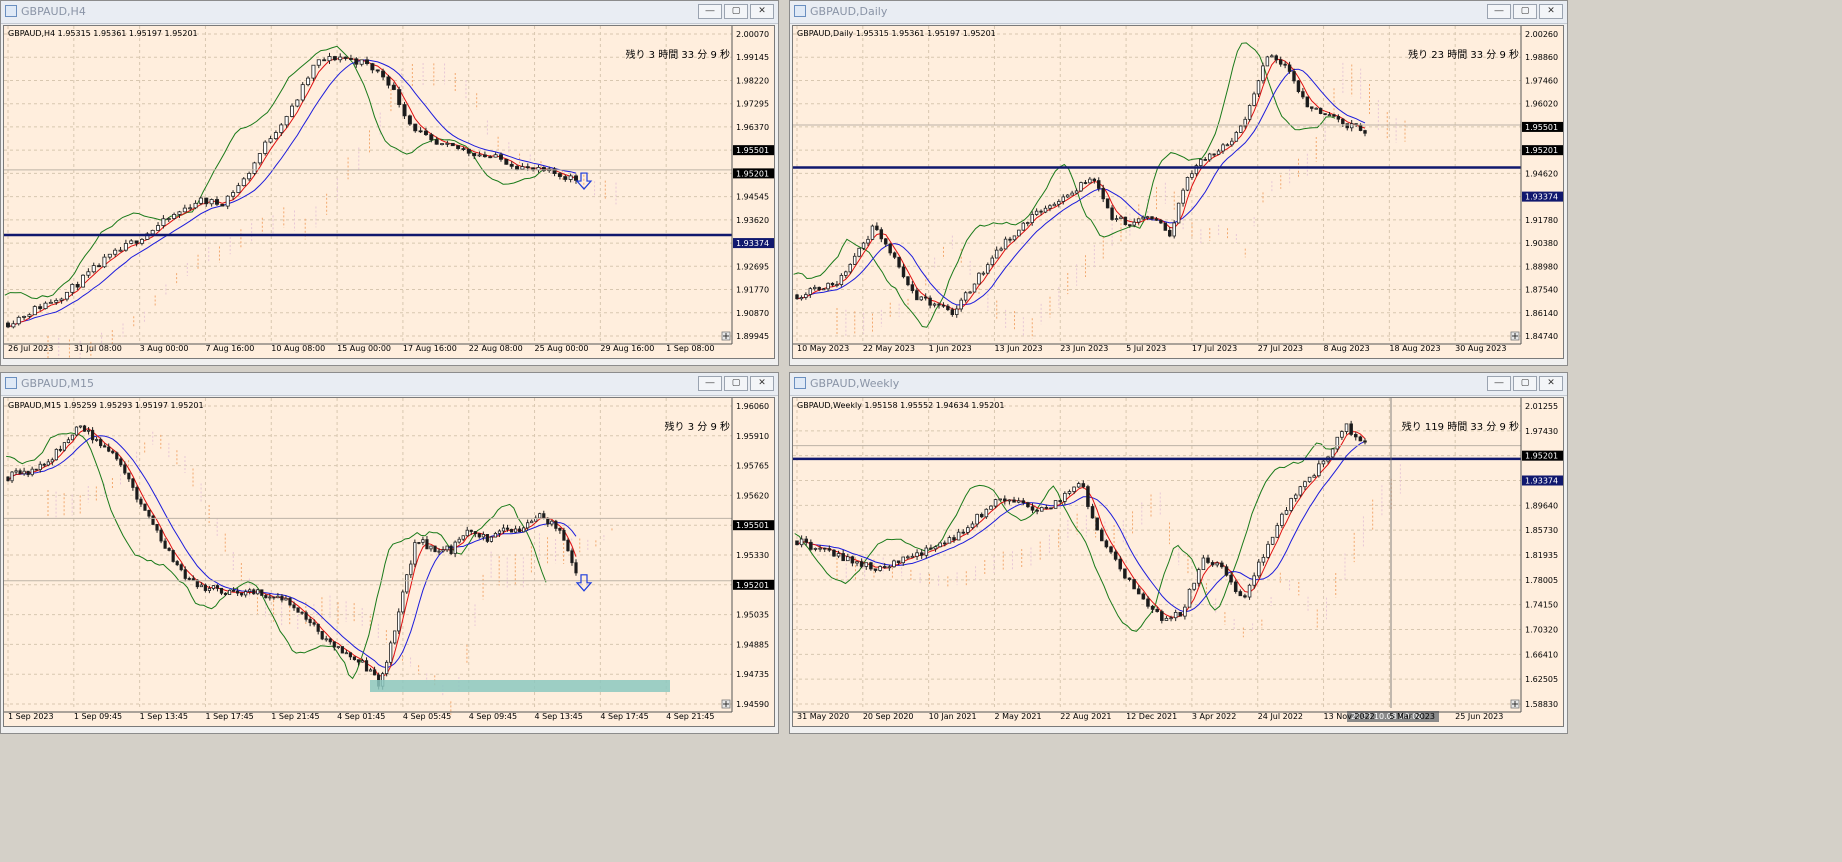 This screenshot has height=862, width=1842. I want to click on time-tick-label: 22 Aug 08:00, so click(496, 348).